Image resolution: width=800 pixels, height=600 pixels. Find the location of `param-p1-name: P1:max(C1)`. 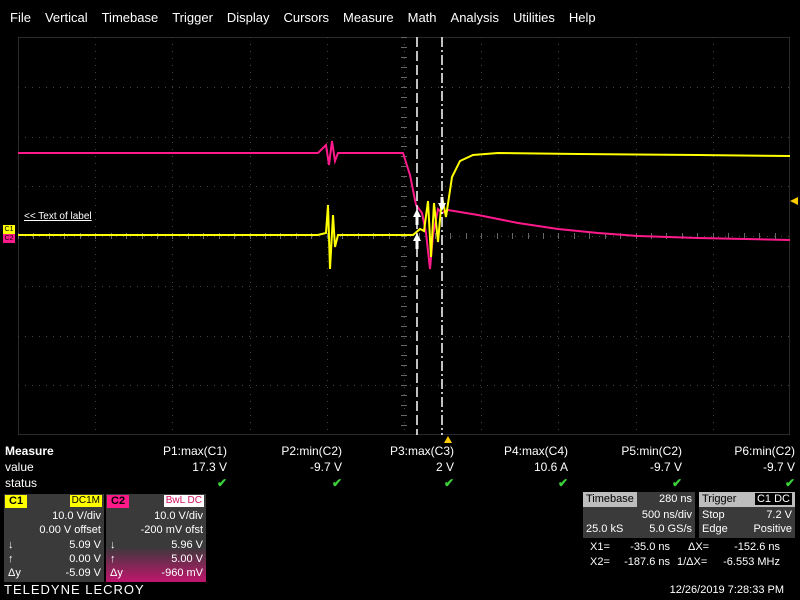

param-p1-name: P1:max(C1) is located at coordinates (171, 451).